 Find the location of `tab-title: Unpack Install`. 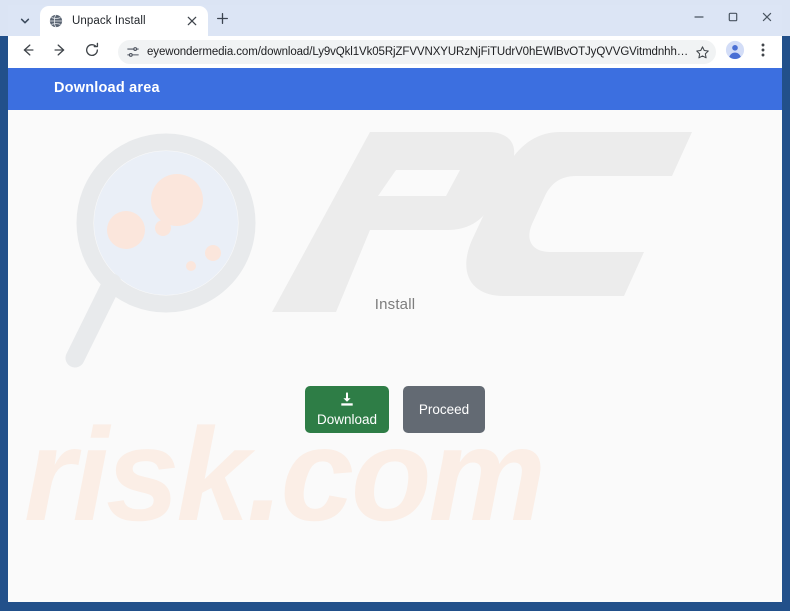

tab-title: Unpack Install is located at coordinates (109, 21).